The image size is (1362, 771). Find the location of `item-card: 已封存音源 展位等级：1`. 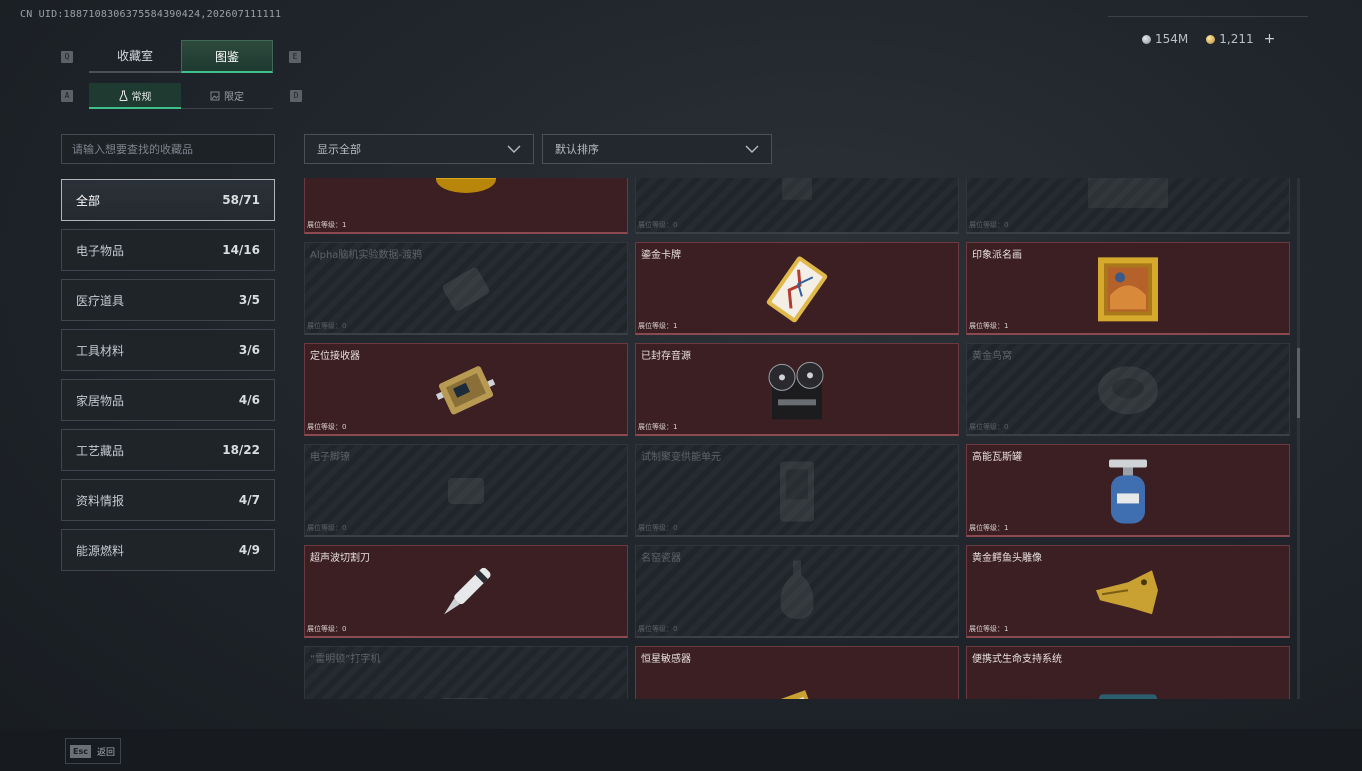

item-card: 已封存音源 展位等级：1 is located at coordinates (797, 389).